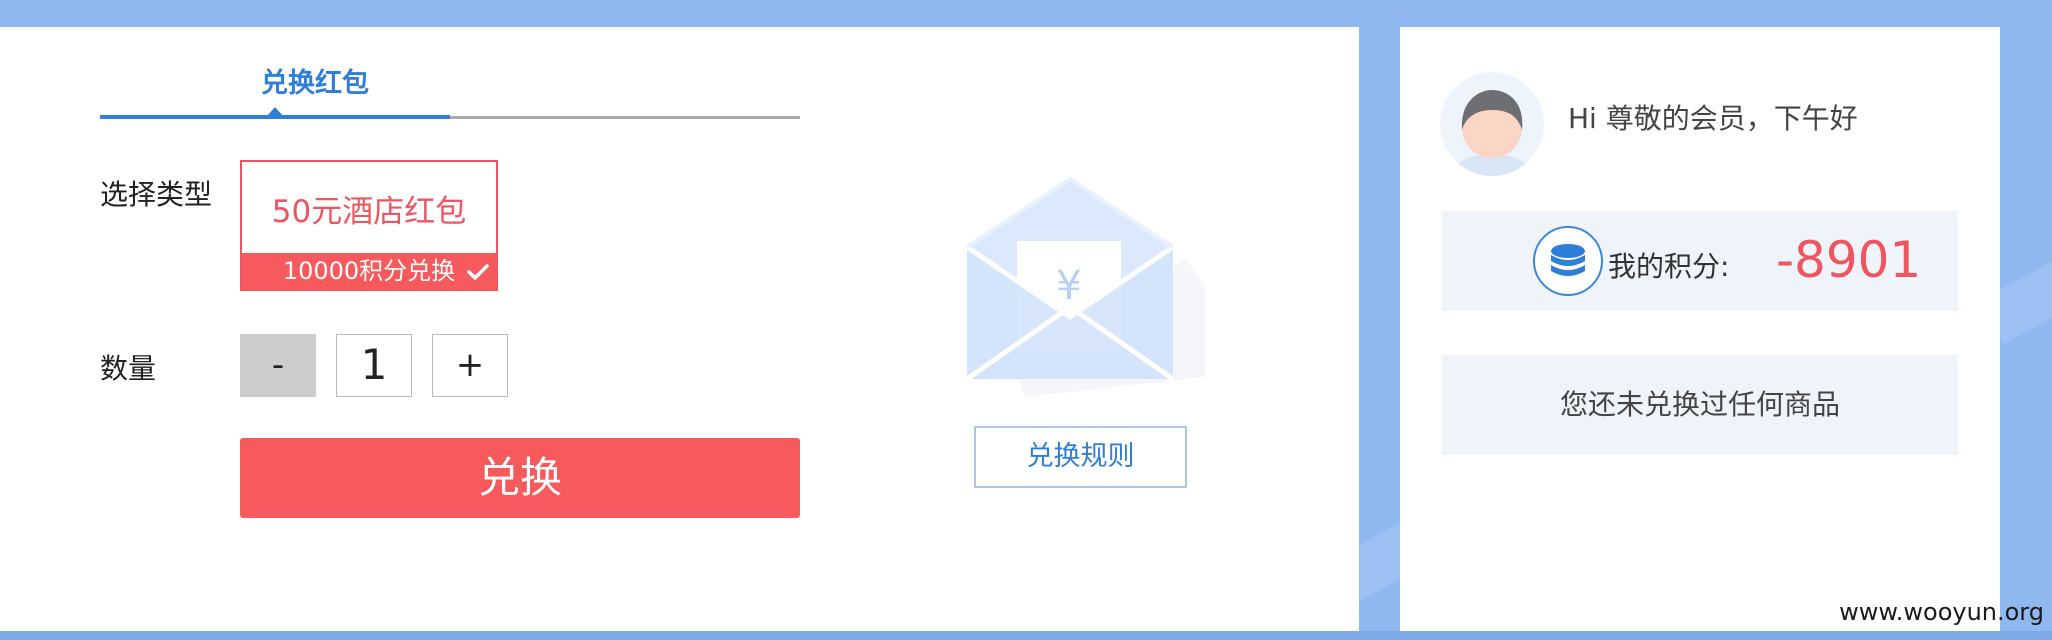  What do you see at coordinates (278, 365) in the screenshot?
I see `quantity-decrease-button: -` at bounding box center [278, 365].